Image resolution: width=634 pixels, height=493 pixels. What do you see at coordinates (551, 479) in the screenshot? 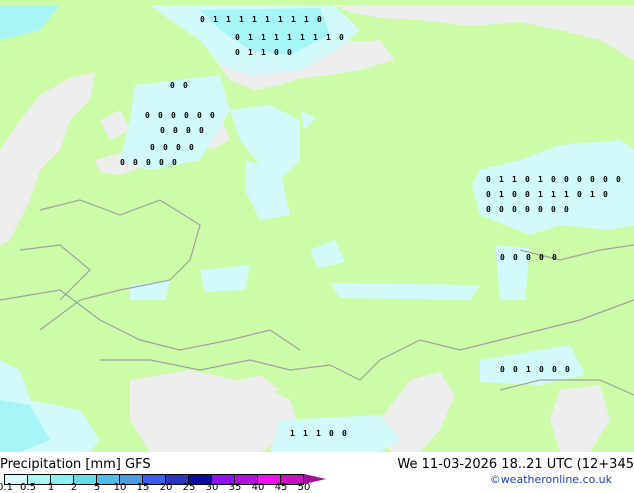
I see `credit-link: ©weatheronline.co.uk` at bounding box center [551, 479].